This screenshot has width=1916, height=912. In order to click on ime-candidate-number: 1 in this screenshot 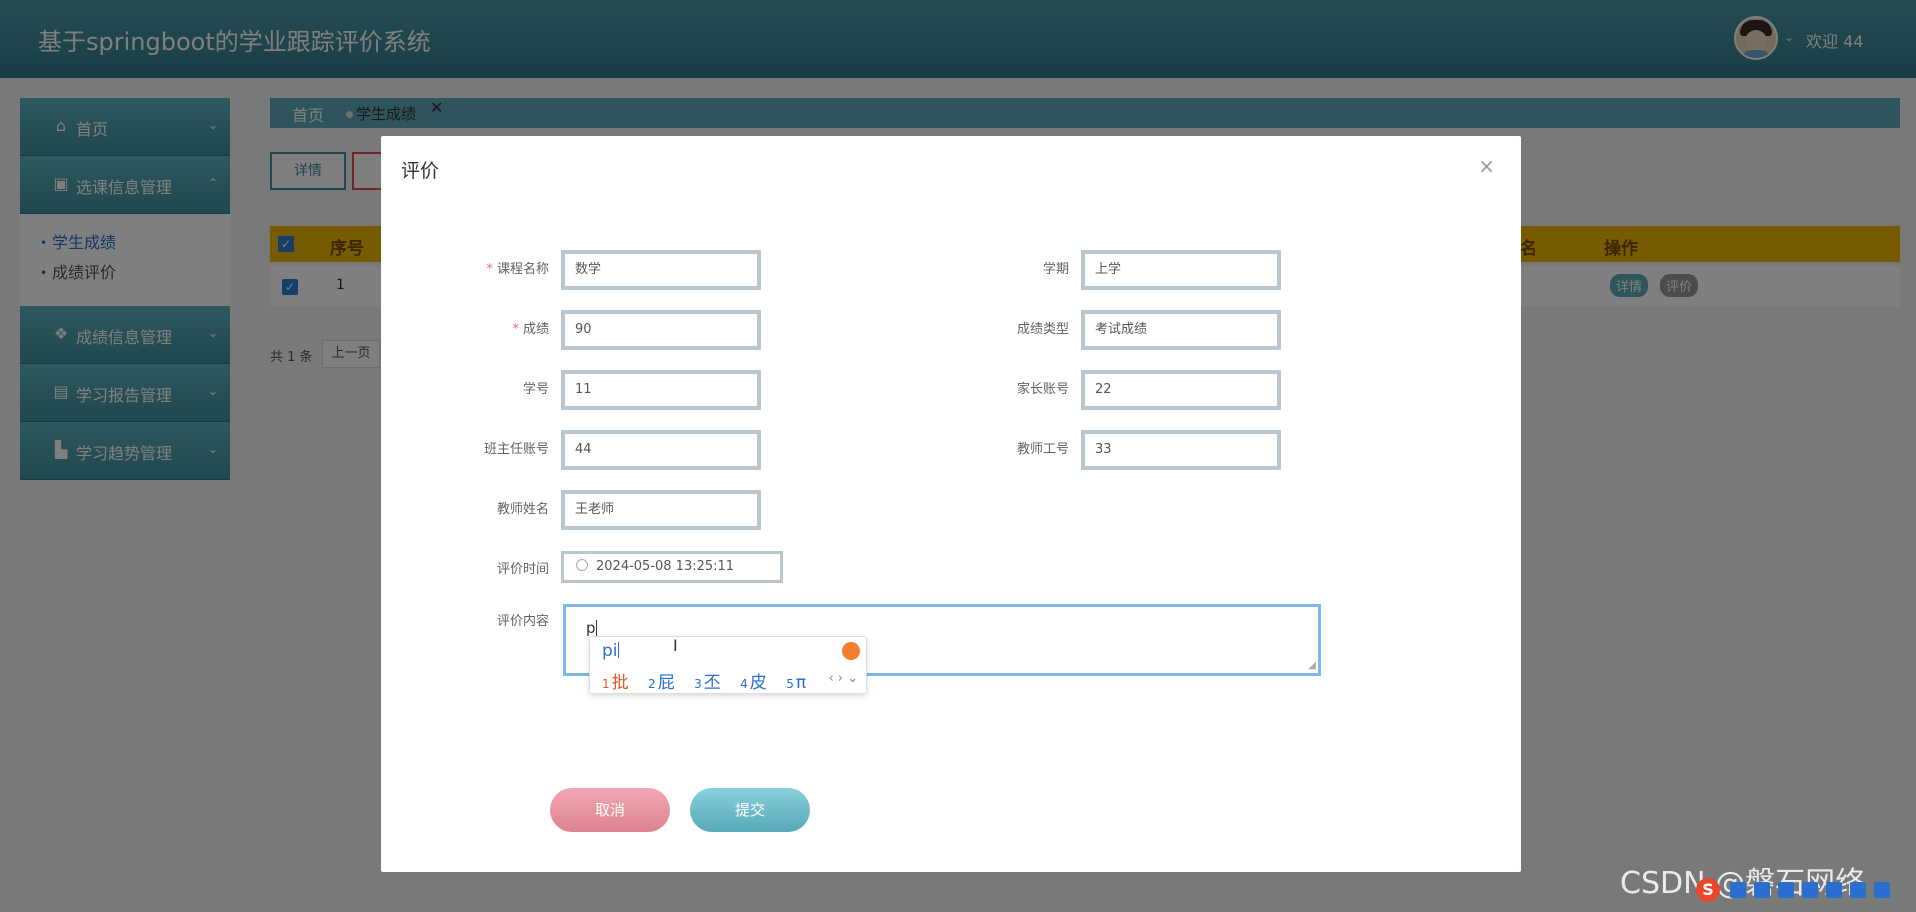, I will do `click(606, 684)`.